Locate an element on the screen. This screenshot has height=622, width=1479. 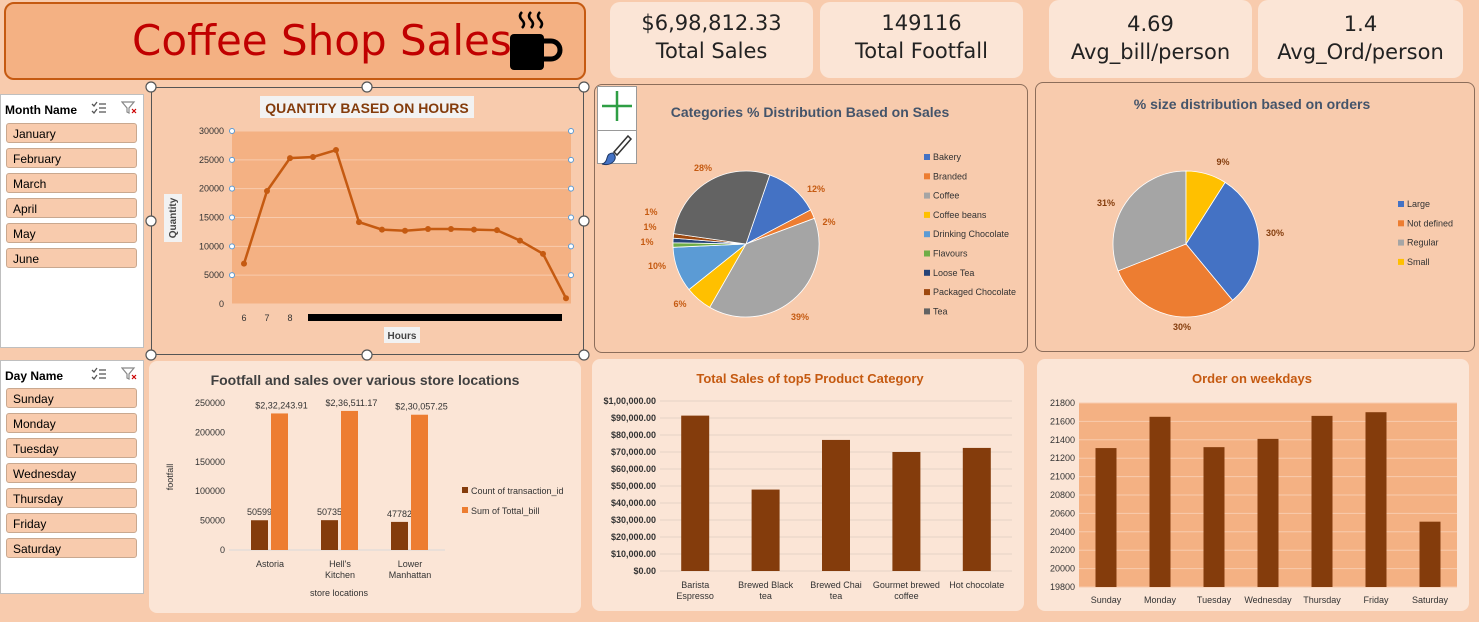
slicer-item-march: March is located at coordinates (71, 183).